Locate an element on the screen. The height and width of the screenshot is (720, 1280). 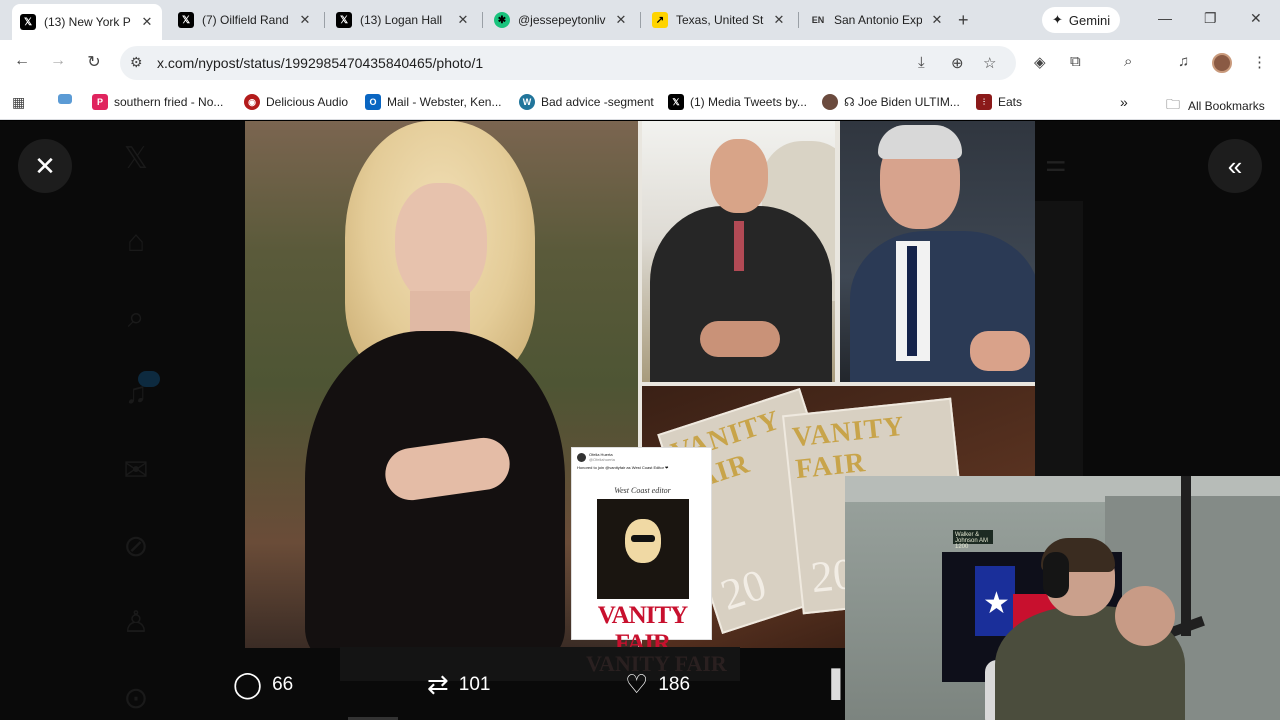
repost-button: ⇄ 101 is located at coordinates (459, 684).